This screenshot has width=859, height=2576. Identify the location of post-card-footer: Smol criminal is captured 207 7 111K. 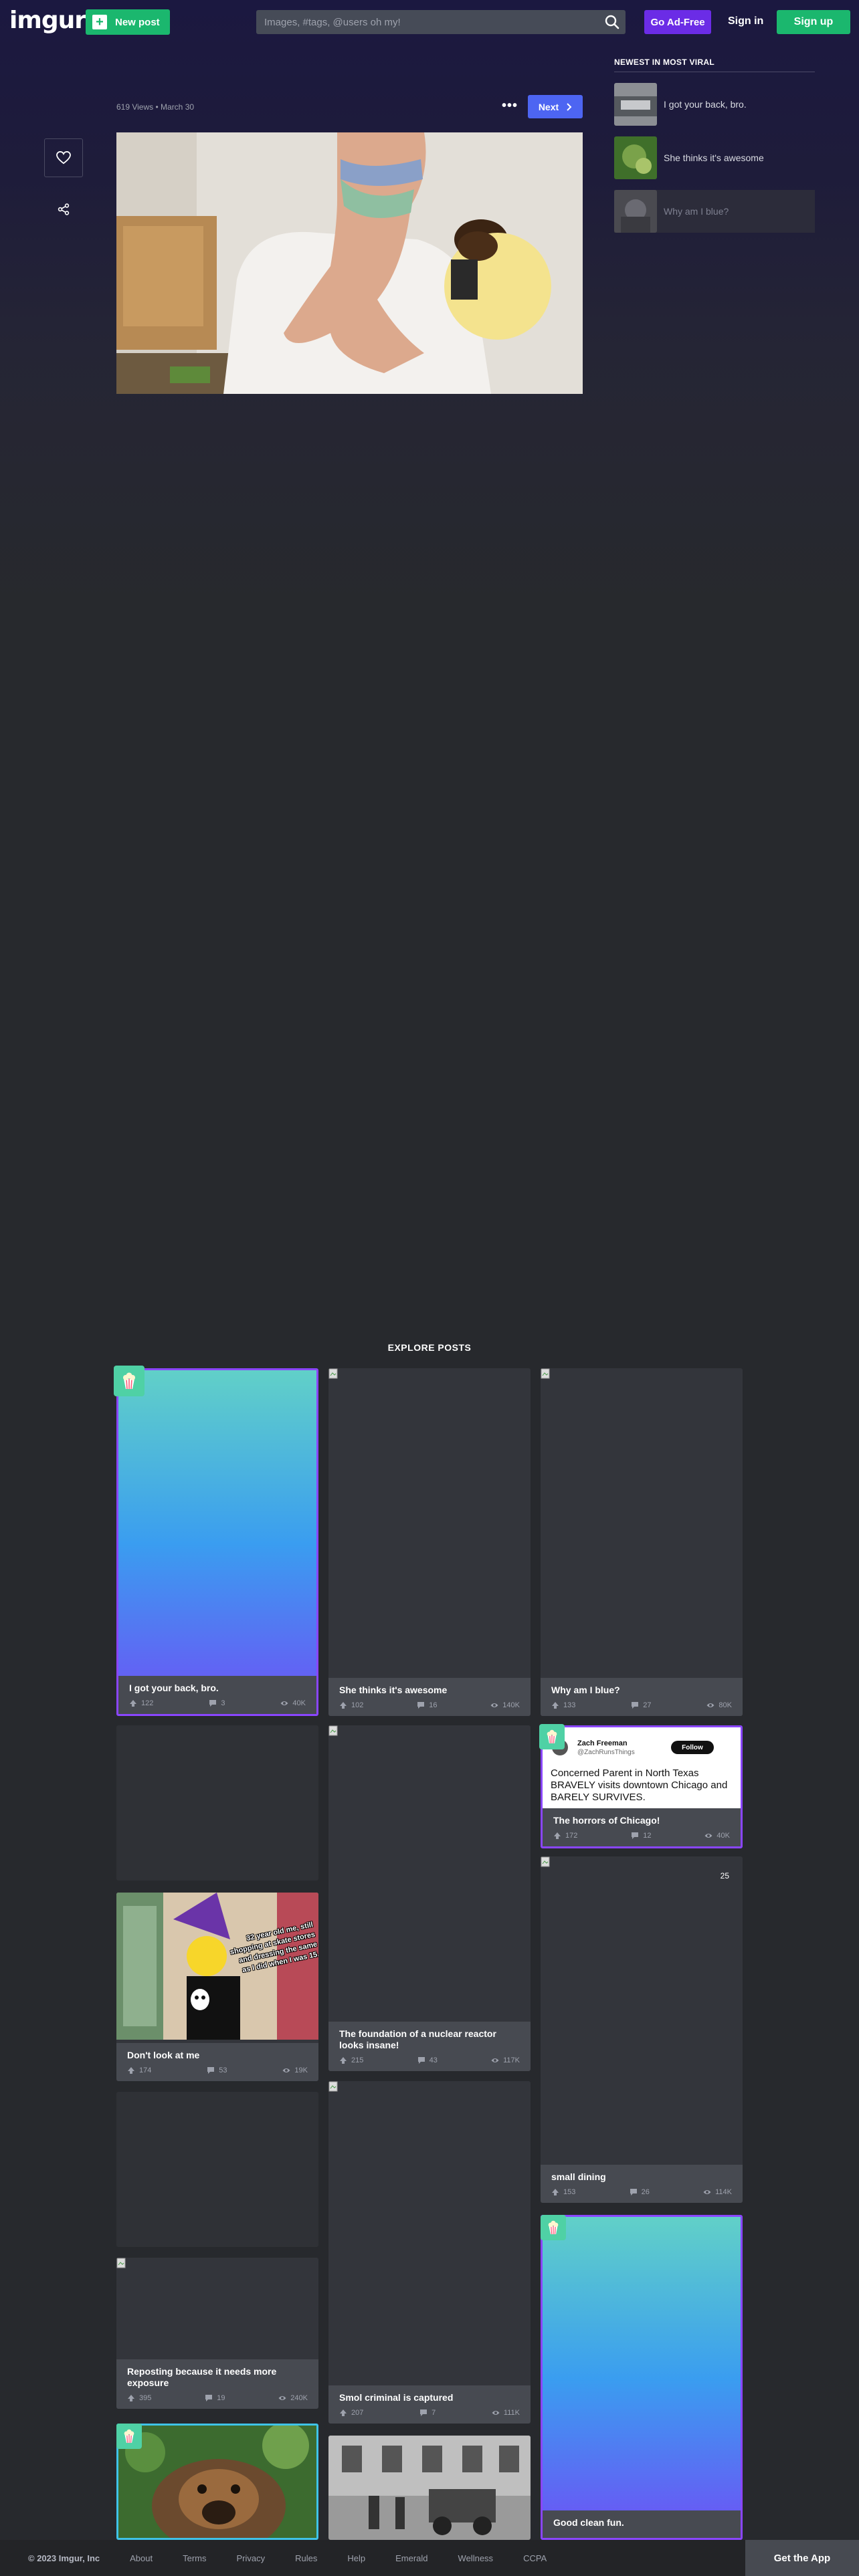
(429, 2404).